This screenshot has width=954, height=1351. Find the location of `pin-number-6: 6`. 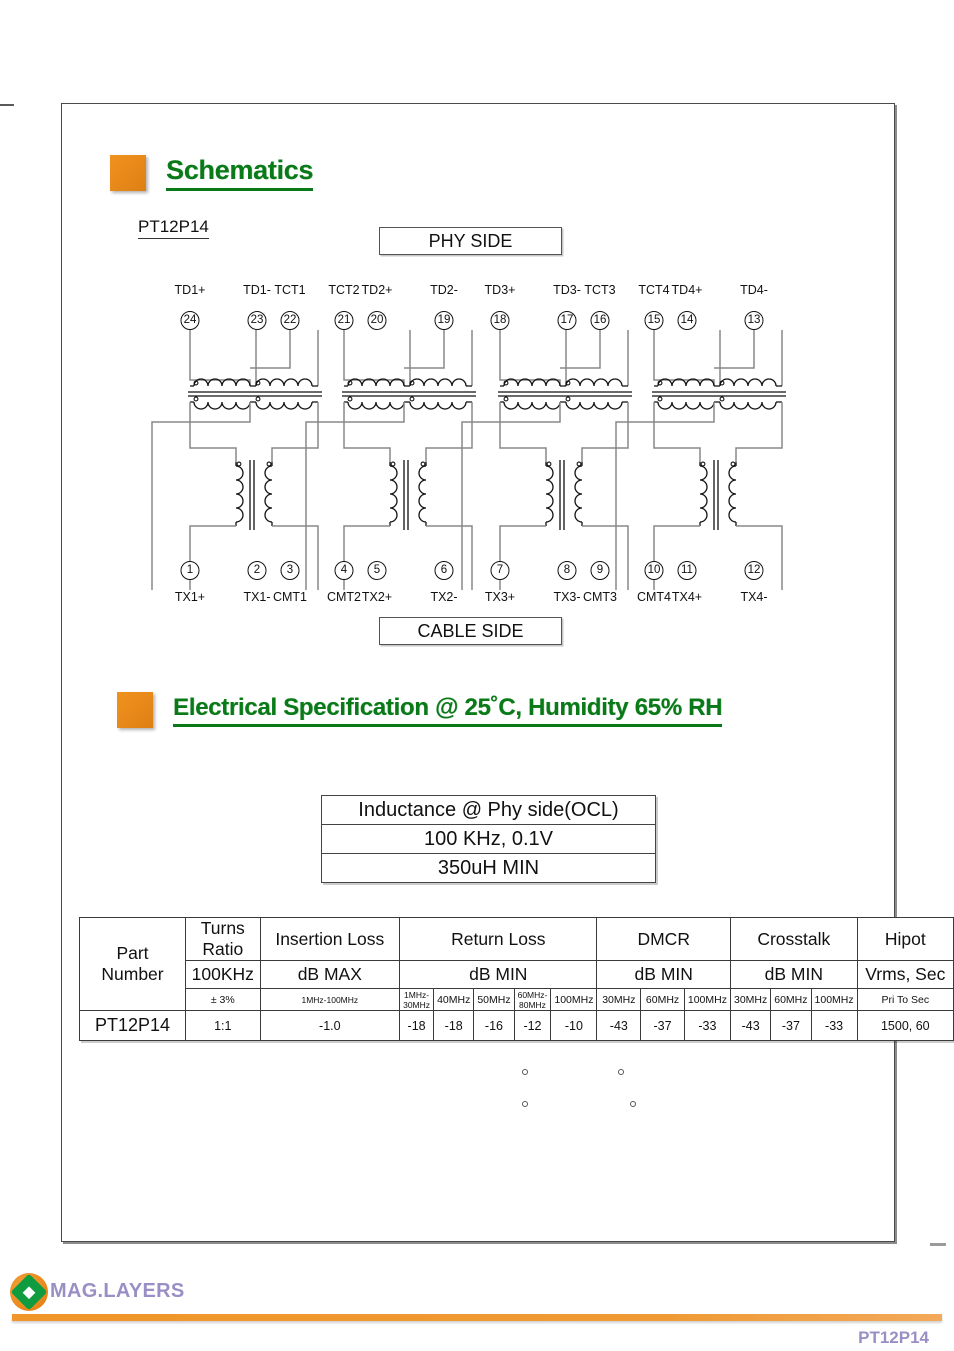

pin-number-6: 6 is located at coordinates (444, 570).